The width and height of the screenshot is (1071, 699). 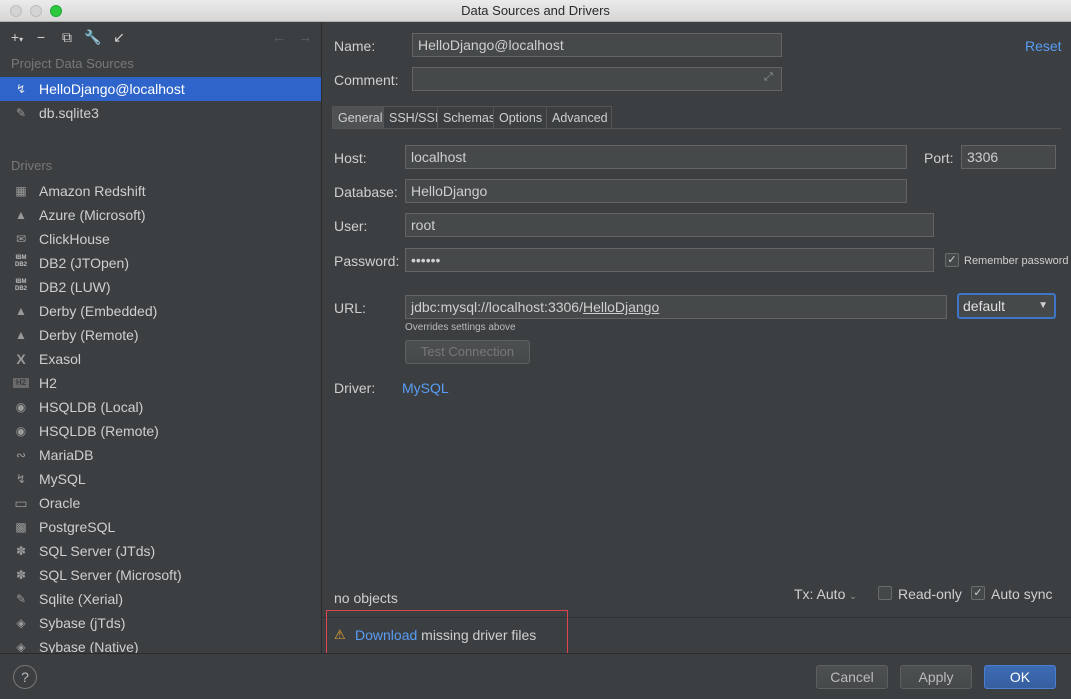 I want to click on driver-item-h2: H2 H2, so click(x=160, y=383).